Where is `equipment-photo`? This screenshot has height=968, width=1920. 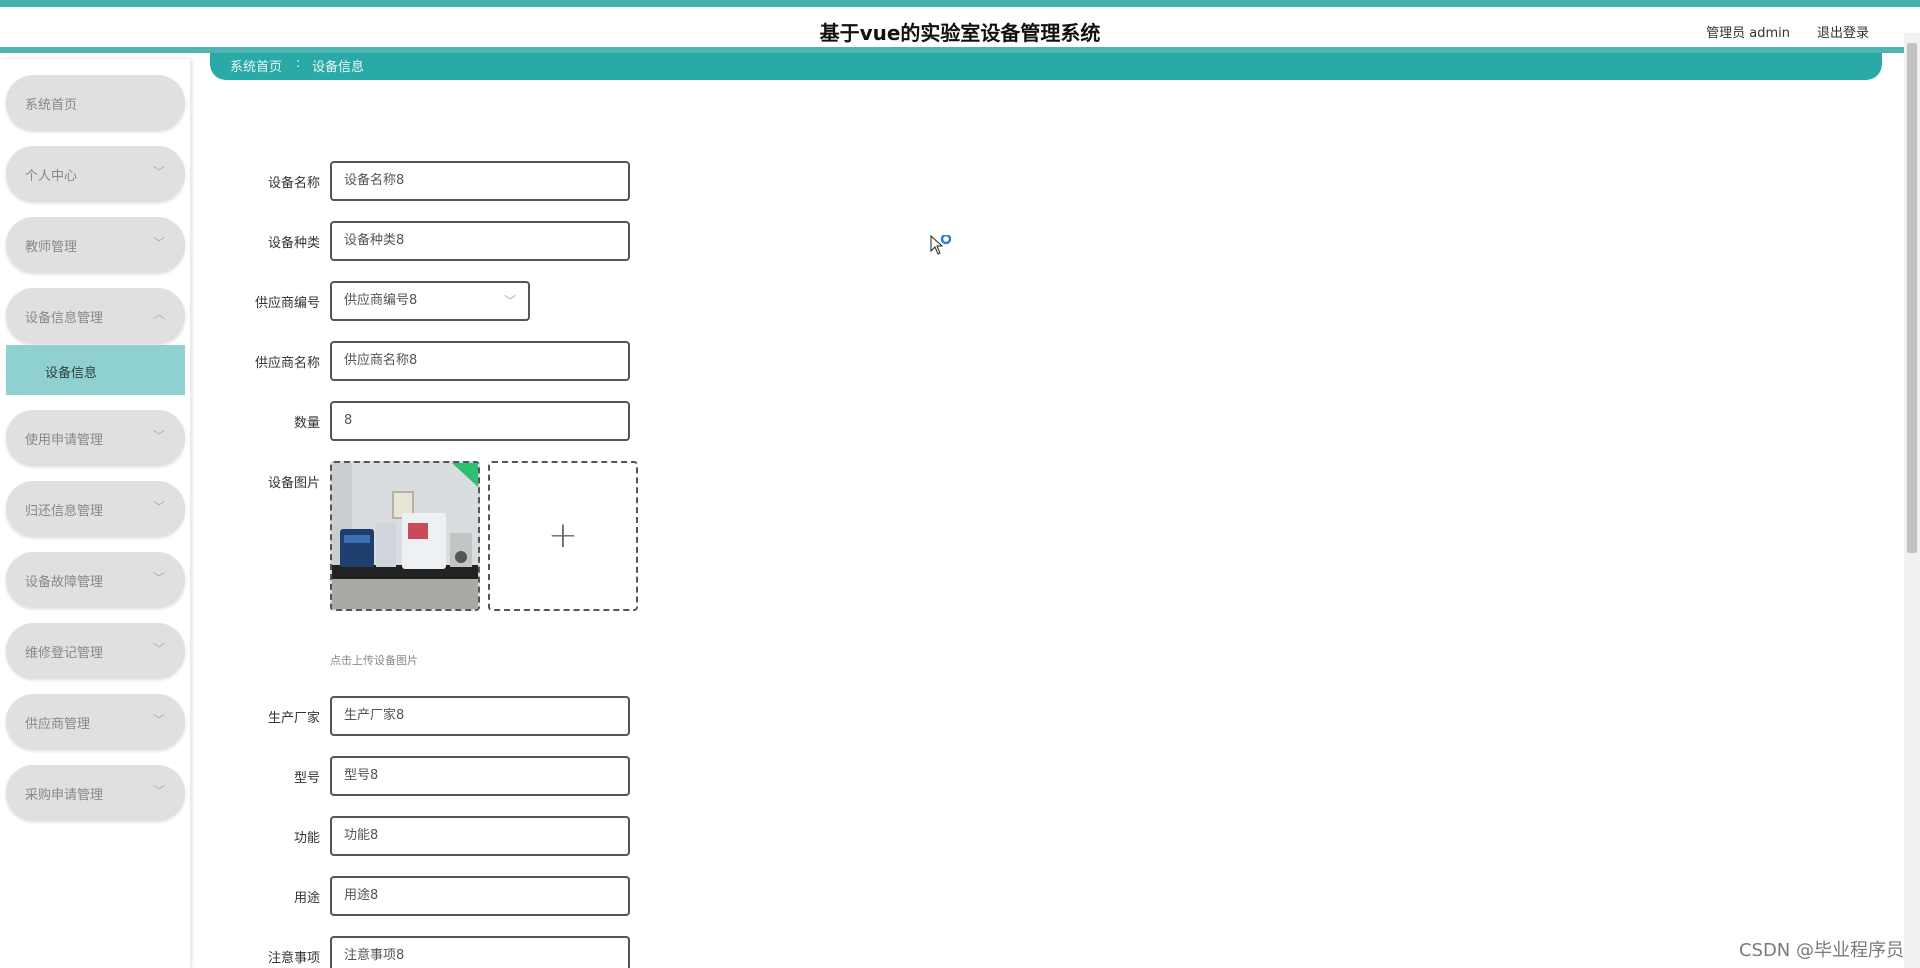 equipment-photo is located at coordinates (405, 536).